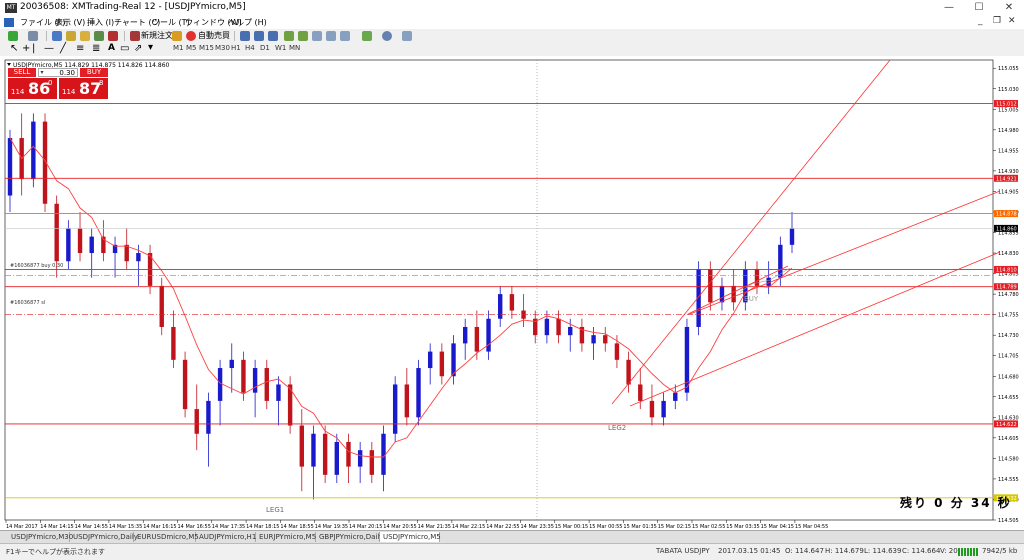 The width and height of the screenshot is (1024, 560). I want to click on timeframe-m5: M5, so click(191, 48).